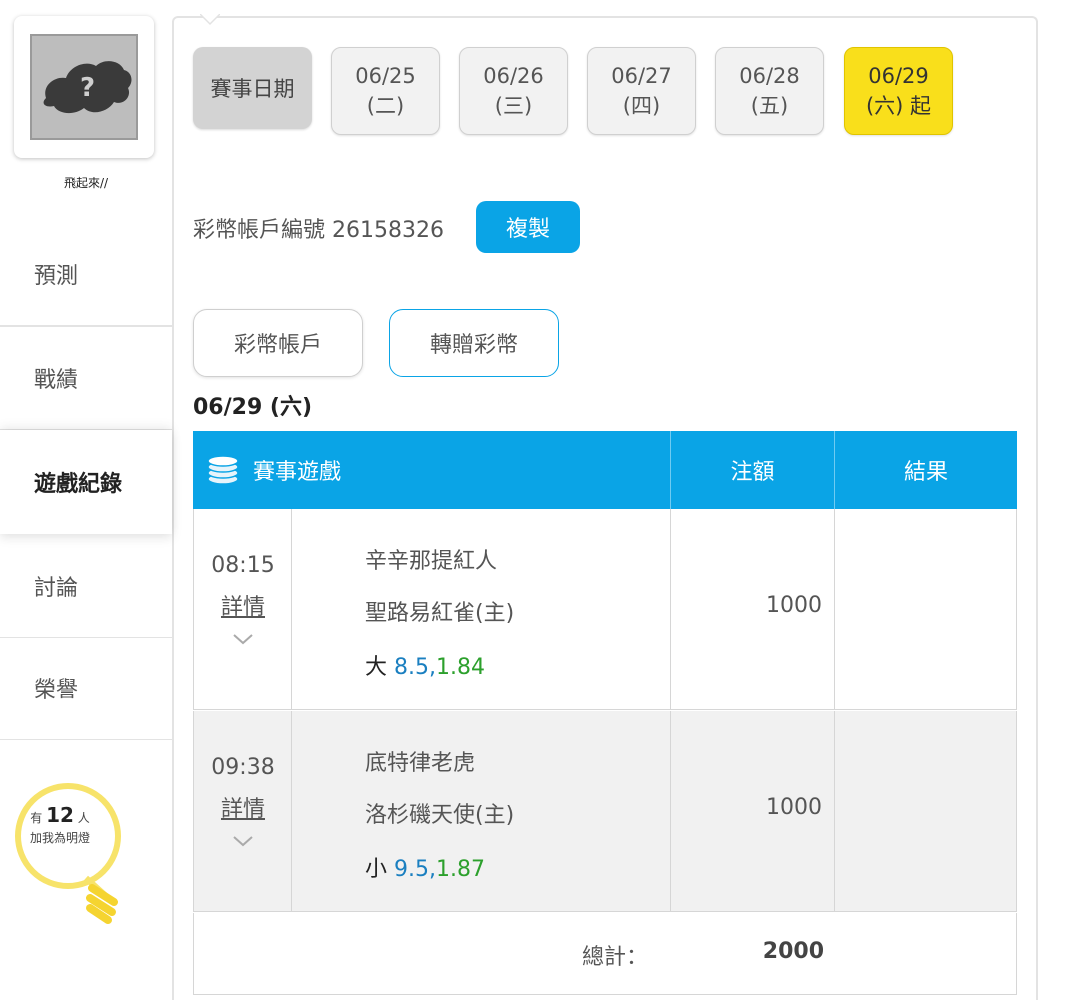 The image size is (1065, 1000). Describe the element at coordinates (752, 470) in the screenshot. I see `header-amount: 注額` at that location.